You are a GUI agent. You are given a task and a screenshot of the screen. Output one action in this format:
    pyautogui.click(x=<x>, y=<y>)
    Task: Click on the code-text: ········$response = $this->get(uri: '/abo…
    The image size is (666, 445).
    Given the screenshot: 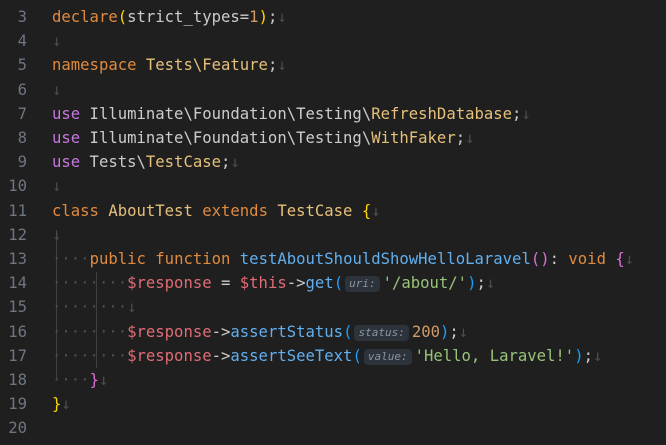 What is the action you would take?
    pyautogui.click(x=273, y=283)
    